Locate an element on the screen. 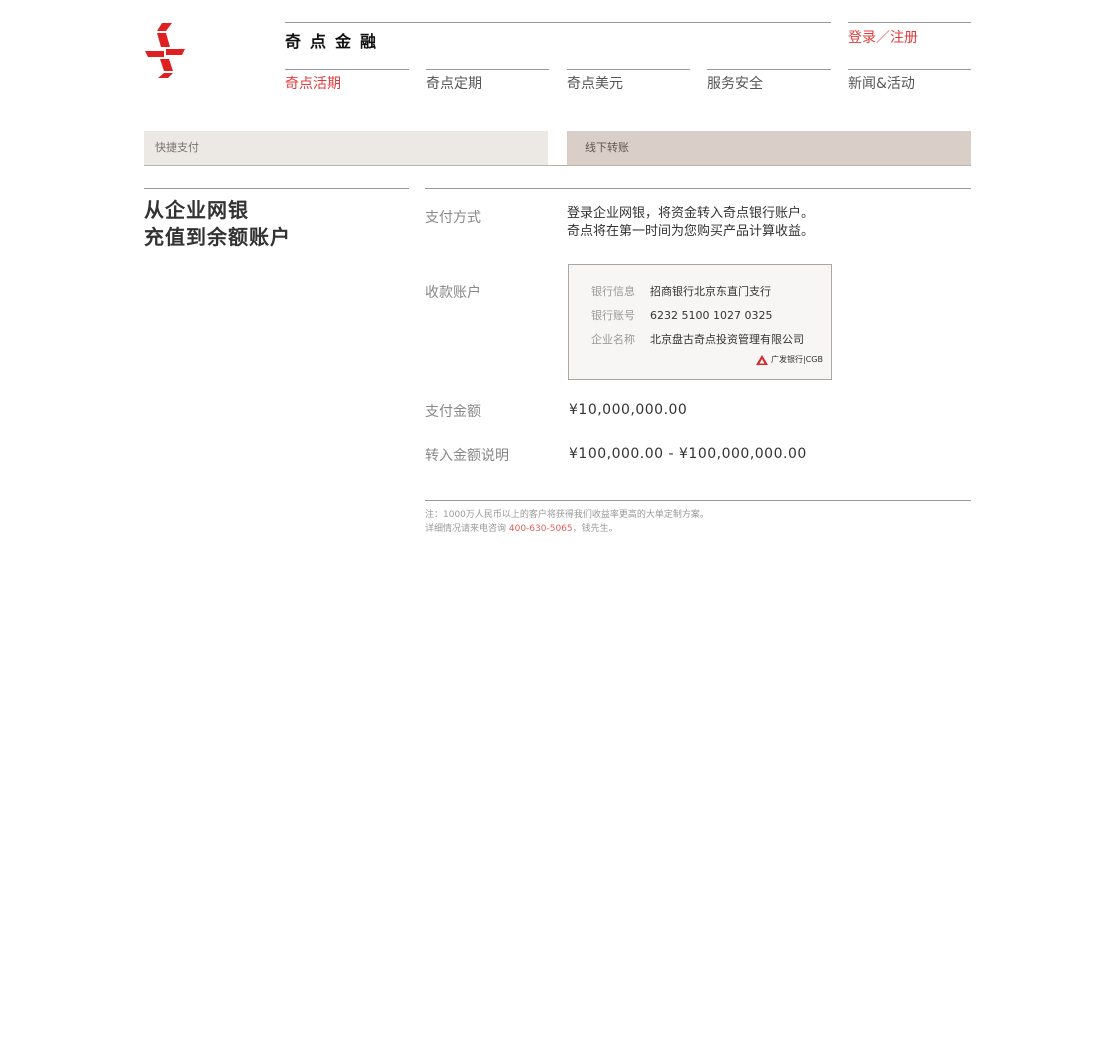  bank-info-key: 银行信息 is located at coordinates (613, 291).